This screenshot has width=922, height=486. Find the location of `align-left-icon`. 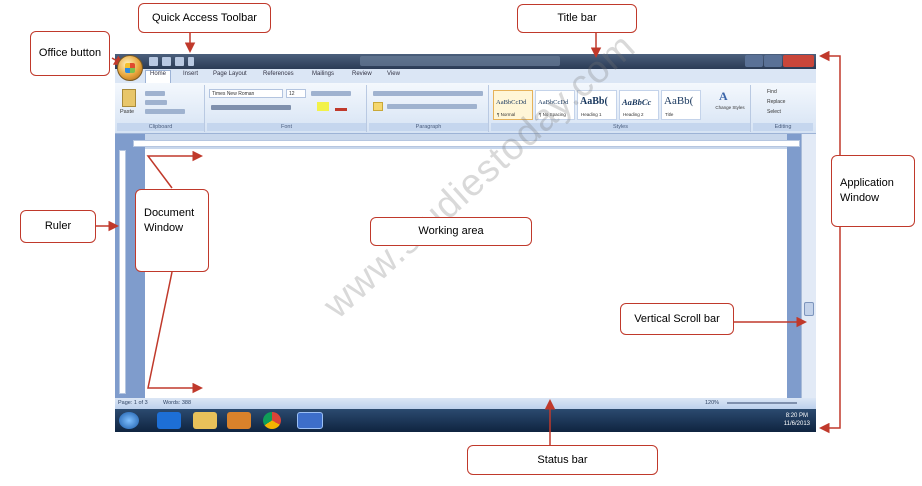

align-left-icon is located at coordinates (378, 106).